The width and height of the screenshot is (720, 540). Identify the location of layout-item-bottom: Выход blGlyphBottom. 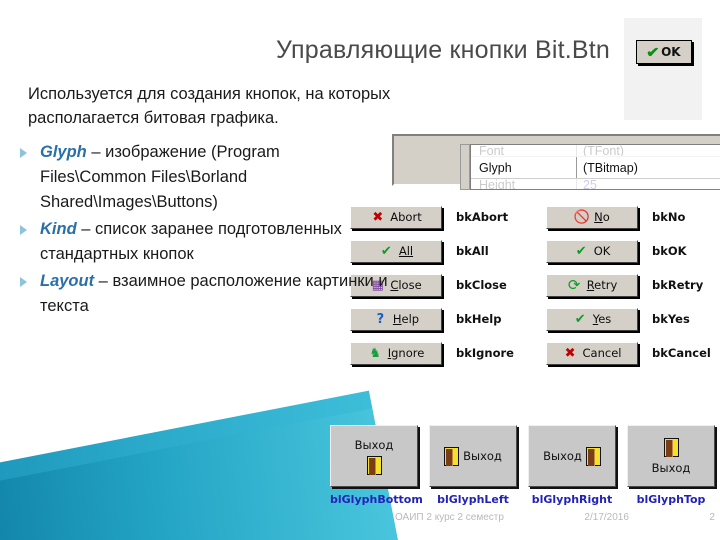
(376, 465).